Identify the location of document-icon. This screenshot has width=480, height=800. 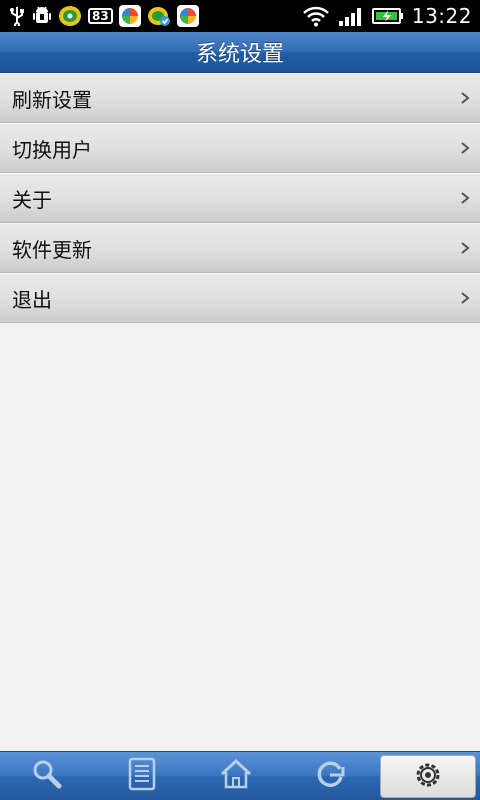
(142, 776).